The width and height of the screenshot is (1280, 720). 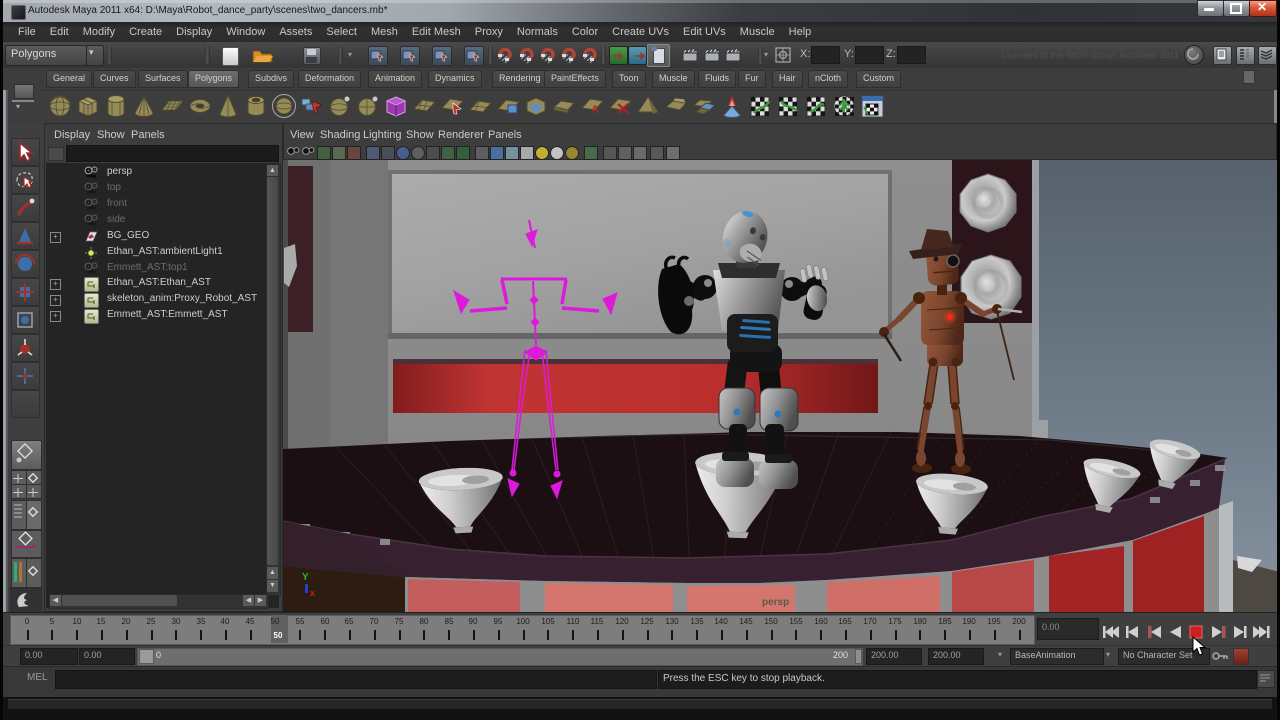 What do you see at coordinates (312, 593) in the screenshot?
I see `svg-text: x` at bounding box center [312, 593].